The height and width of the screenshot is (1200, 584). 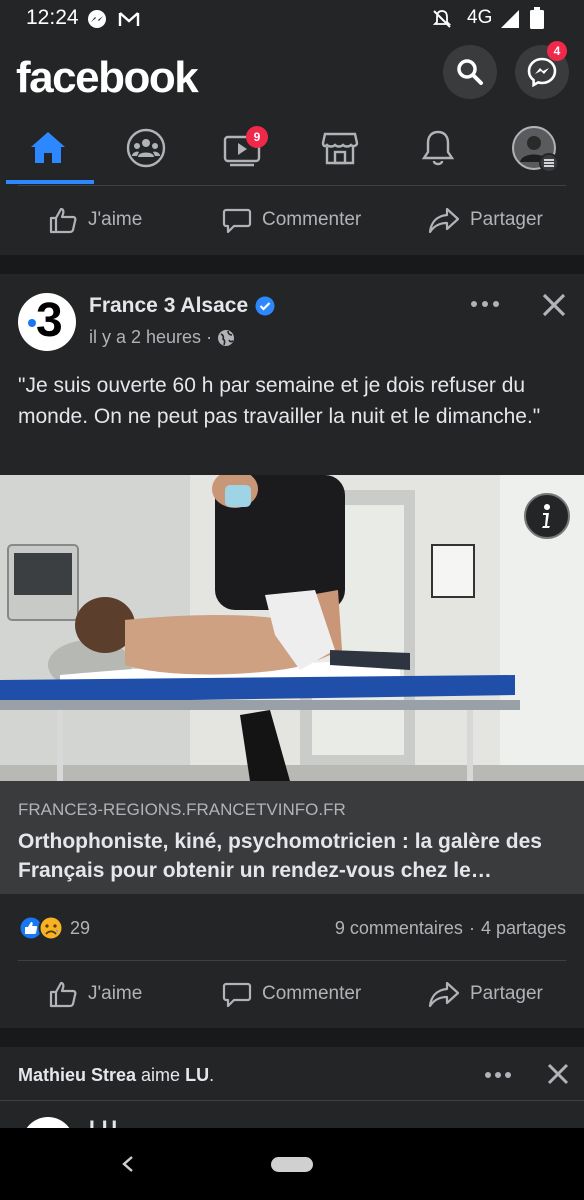 What do you see at coordinates (103, 1122) in the screenshot?
I see `lu-page-name: LU` at bounding box center [103, 1122].